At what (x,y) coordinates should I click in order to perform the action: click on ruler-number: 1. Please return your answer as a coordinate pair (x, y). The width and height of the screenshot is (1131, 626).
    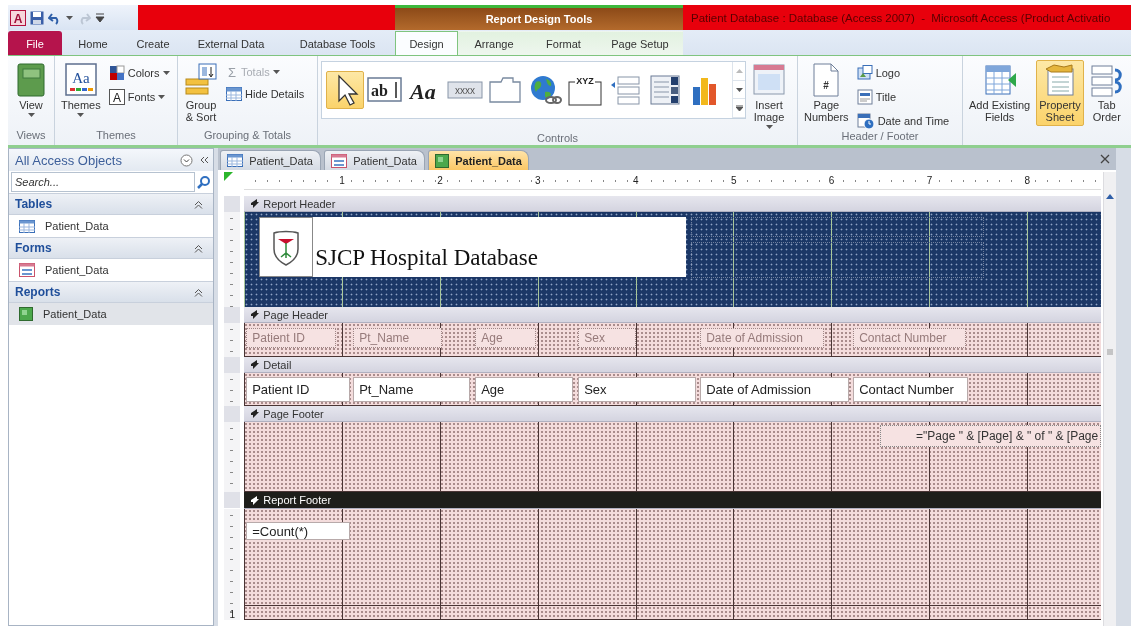
    Looking at the image, I should click on (232, 614).